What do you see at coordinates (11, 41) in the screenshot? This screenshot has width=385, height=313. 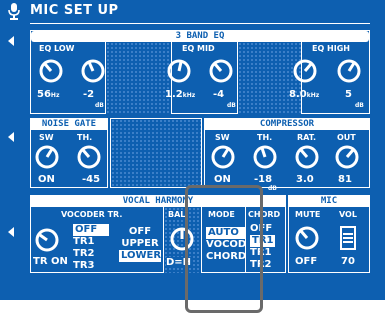 I see `row1-select-arrow` at bounding box center [11, 41].